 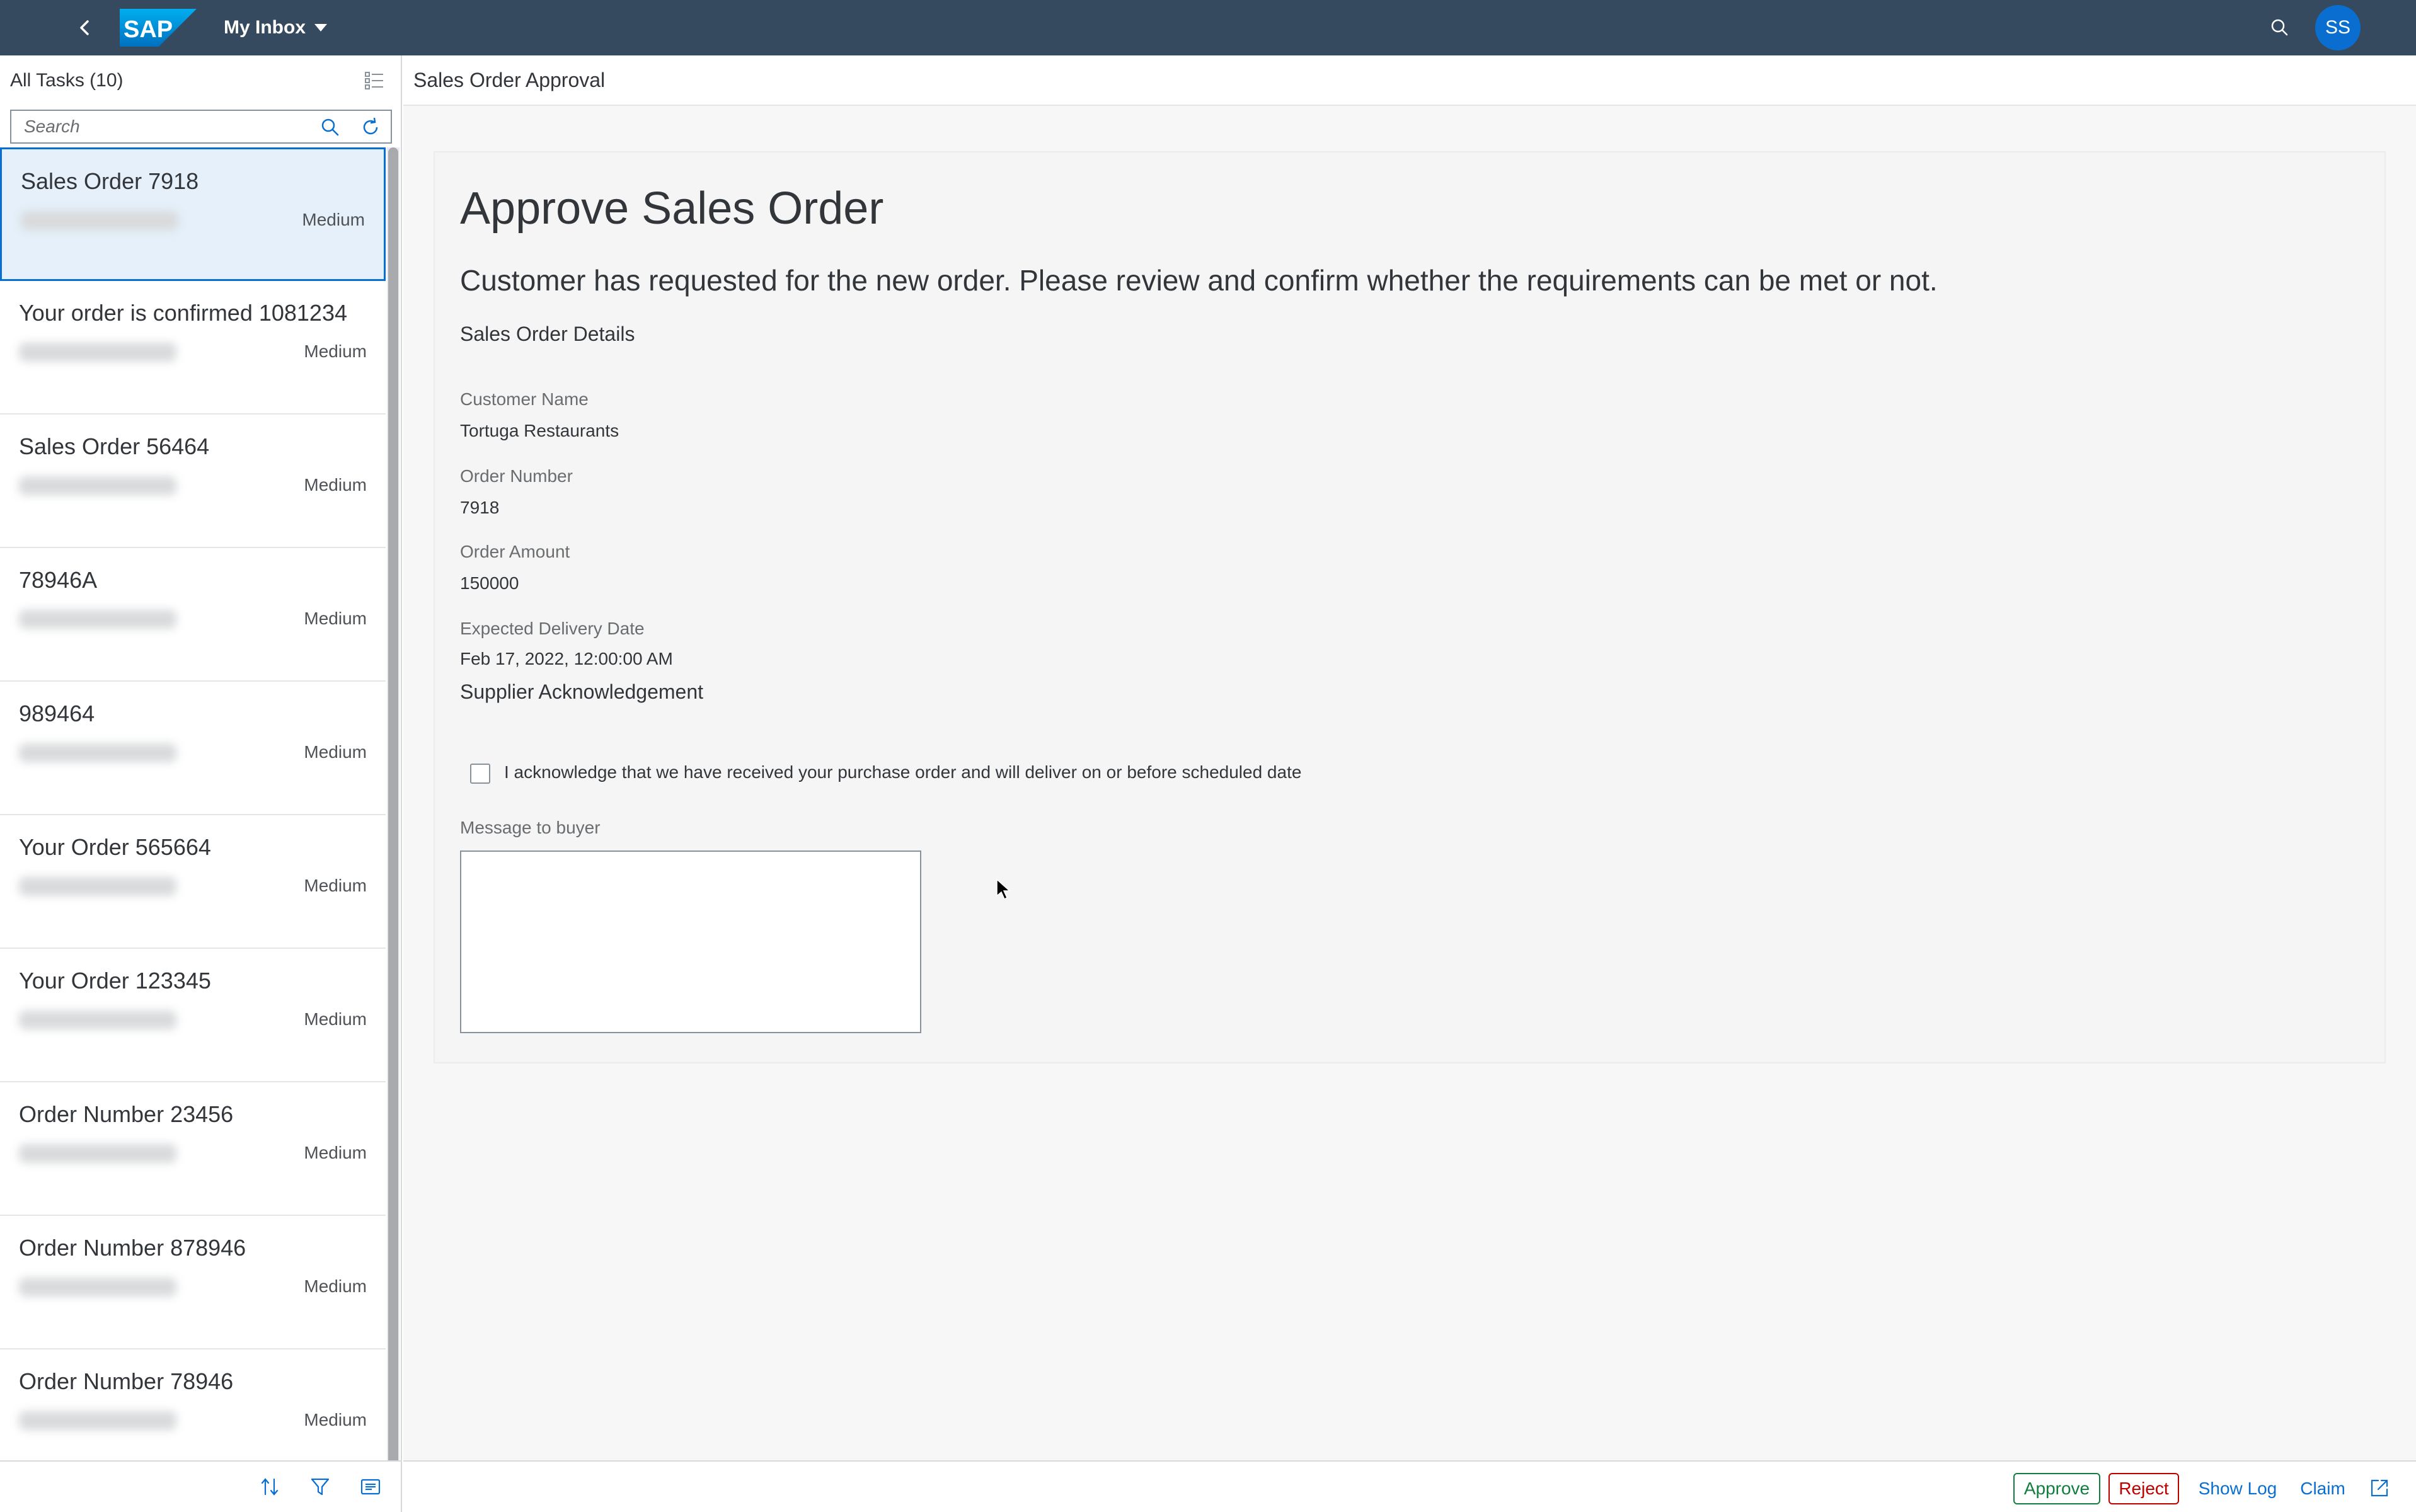 I want to click on open-in-new-window-icon, so click(x=2379, y=1488).